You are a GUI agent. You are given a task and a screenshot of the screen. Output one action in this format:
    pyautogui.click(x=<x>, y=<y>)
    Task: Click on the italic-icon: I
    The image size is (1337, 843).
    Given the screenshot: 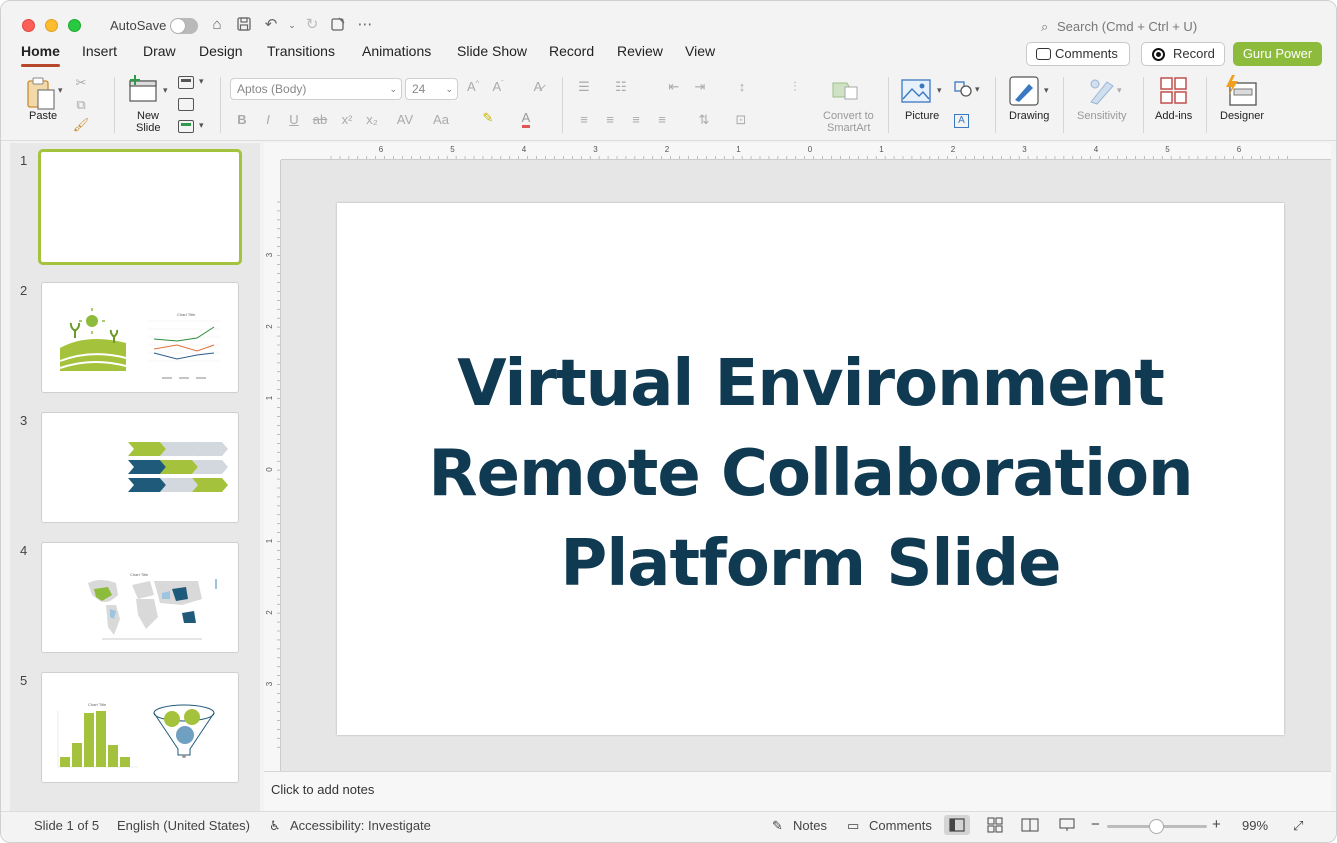 What is the action you would take?
    pyautogui.click(x=268, y=119)
    